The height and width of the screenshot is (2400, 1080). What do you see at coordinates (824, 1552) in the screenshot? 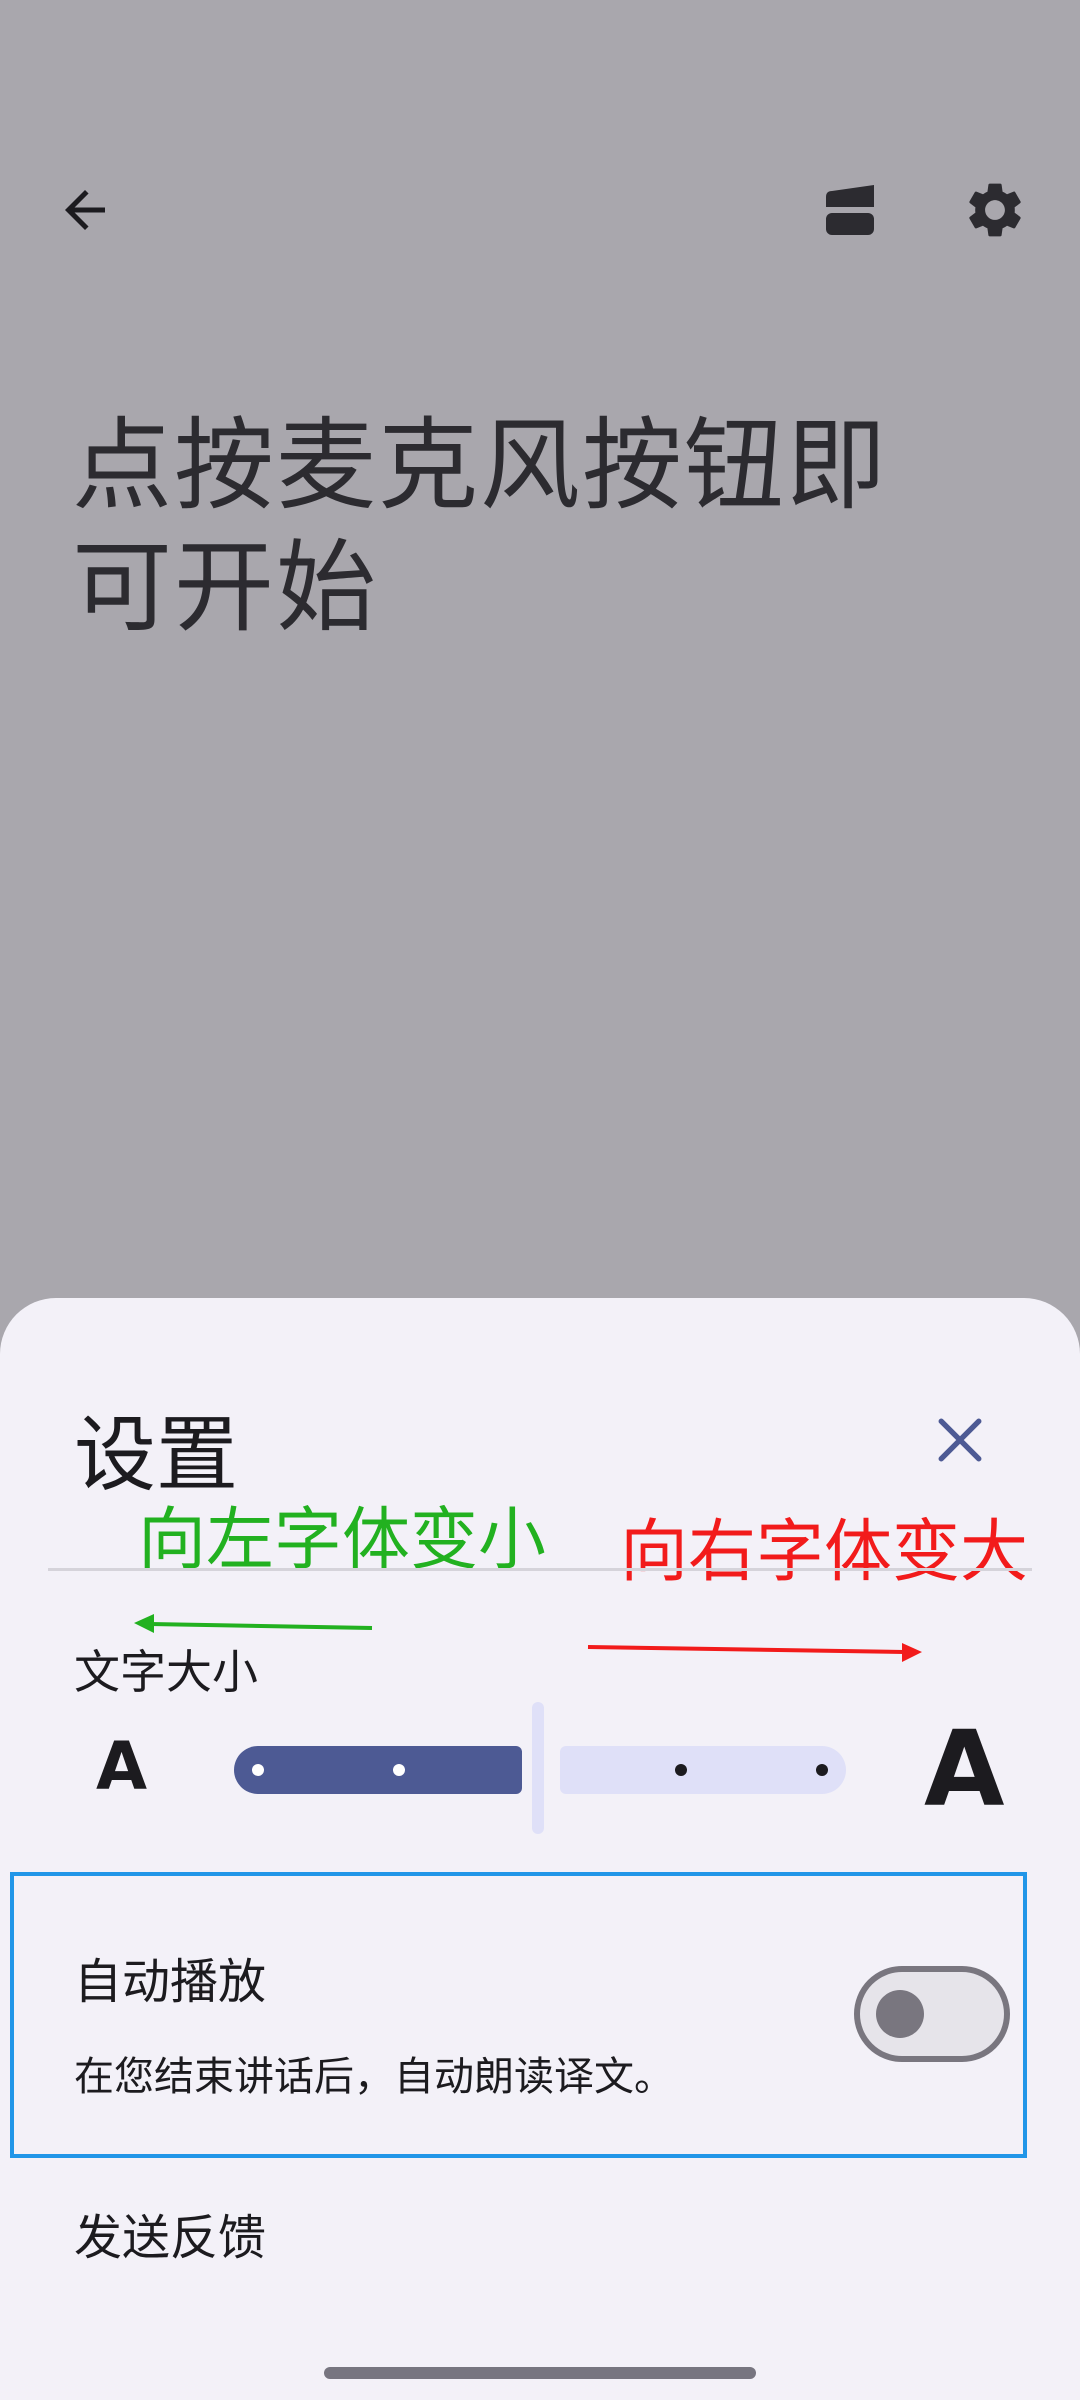
I see `annotation-right: 向右字体变大` at bounding box center [824, 1552].